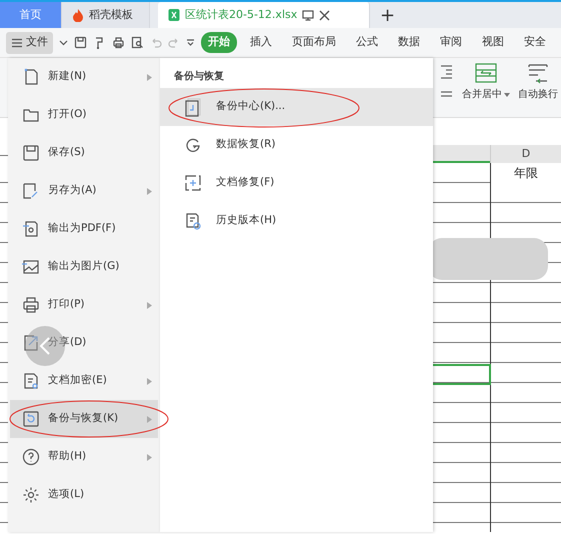  I want to click on submenu-item: 历史版本(H), so click(296, 221).